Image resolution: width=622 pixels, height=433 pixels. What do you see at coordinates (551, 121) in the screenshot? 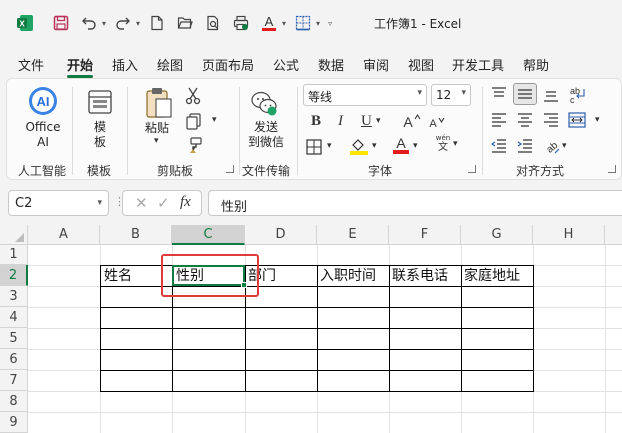
I see `align-right-icon` at bounding box center [551, 121].